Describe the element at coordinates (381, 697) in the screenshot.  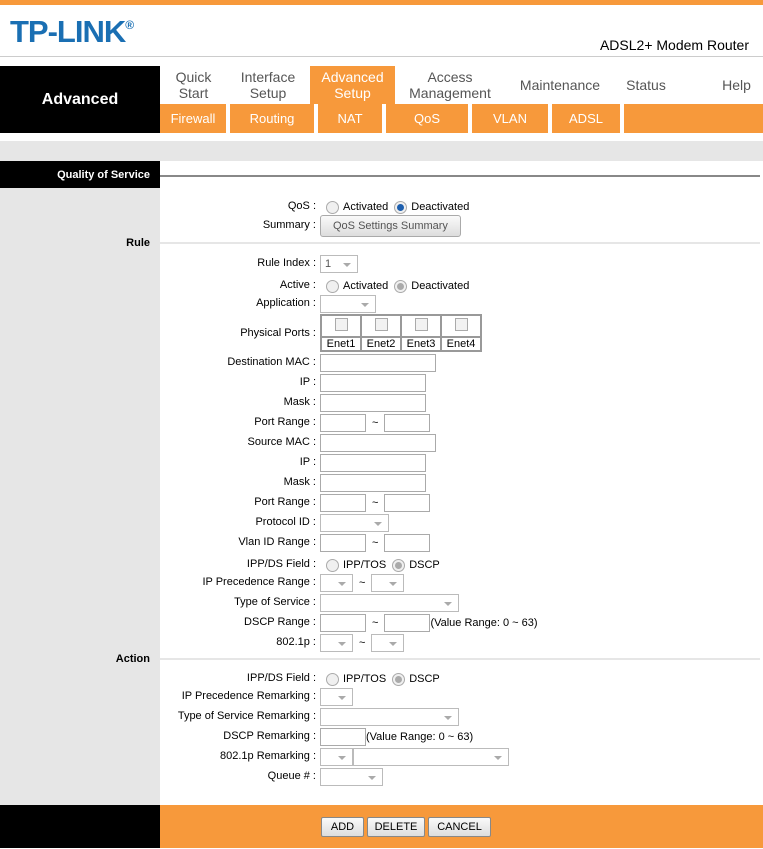
I see `form-row-action-ip_precedence_remarking: IP Precedence Remarking :` at that location.